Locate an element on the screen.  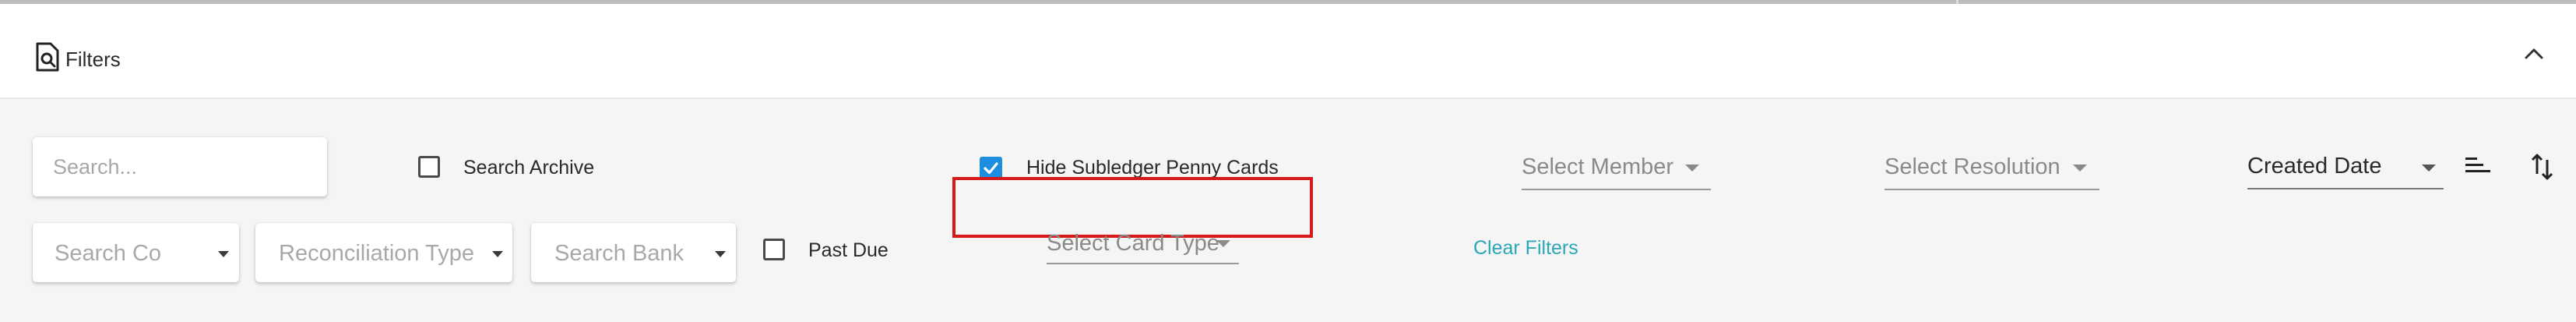
select-member-placeholder: Select Member is located at coordinates (1598, 166).